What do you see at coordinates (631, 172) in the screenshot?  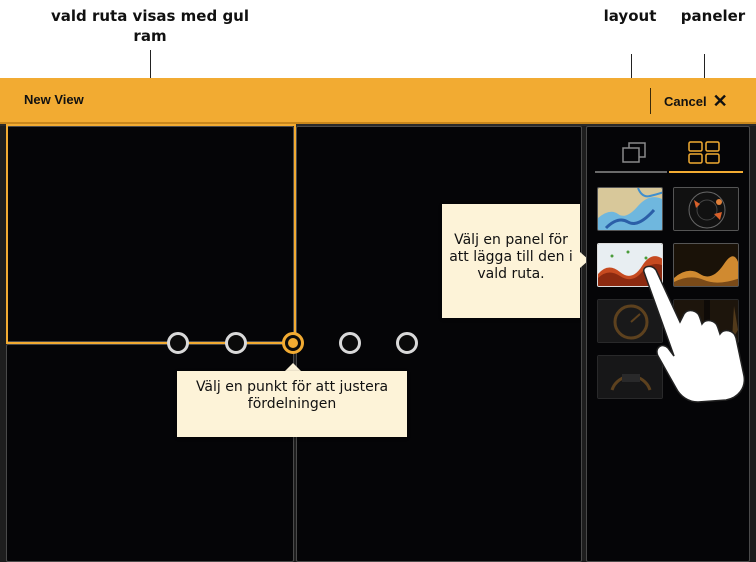 I see `tab-layout-underline` at bounding box center [631, 172].